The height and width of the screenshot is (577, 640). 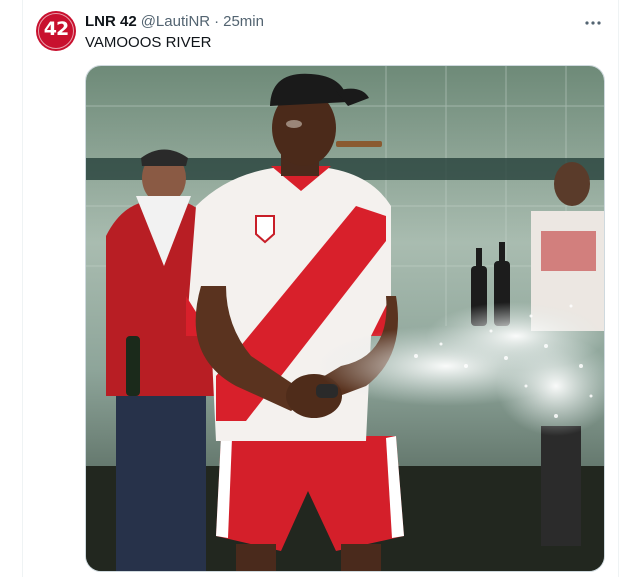 I want to click on timeline-divider-right, so click(x=618, y=288).